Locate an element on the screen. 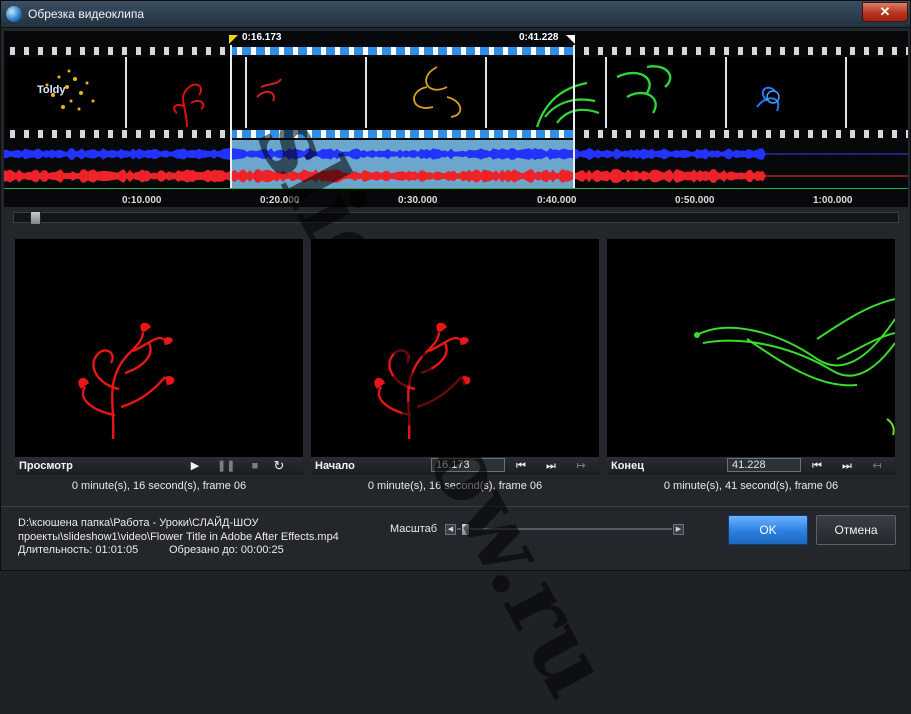 Image resolution: width=911 pixels, height=714 pixels. timeline-scrollbar is located at coordinates (456, 218).